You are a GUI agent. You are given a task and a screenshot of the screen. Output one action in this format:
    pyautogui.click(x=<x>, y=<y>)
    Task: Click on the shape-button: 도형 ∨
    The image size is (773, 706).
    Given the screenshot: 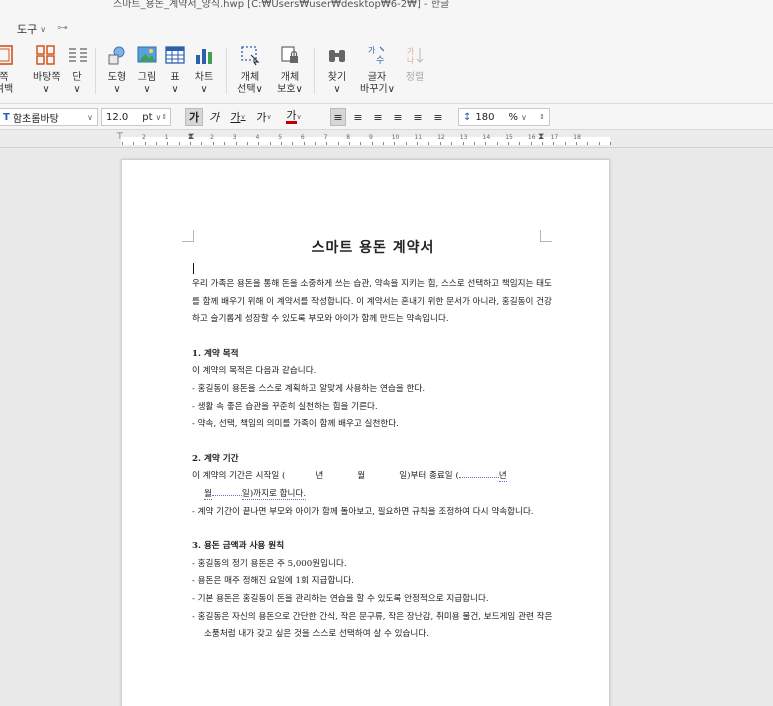 What is the action you would take?
    pyautogui.click(x=117, y=70)
    